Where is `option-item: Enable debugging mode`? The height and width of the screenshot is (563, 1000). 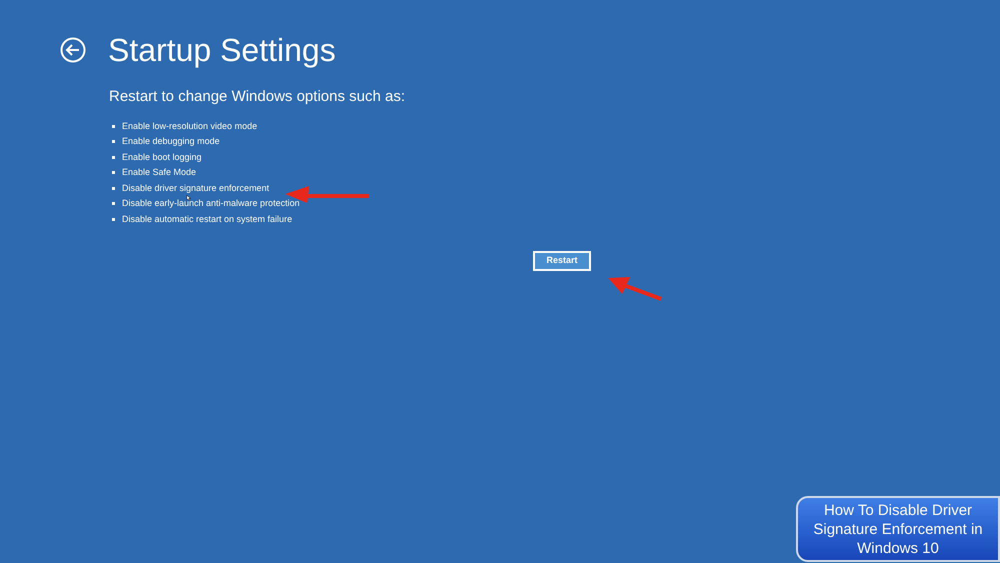 option-item: Enable debugging mode is located at coordinates (171, 141).